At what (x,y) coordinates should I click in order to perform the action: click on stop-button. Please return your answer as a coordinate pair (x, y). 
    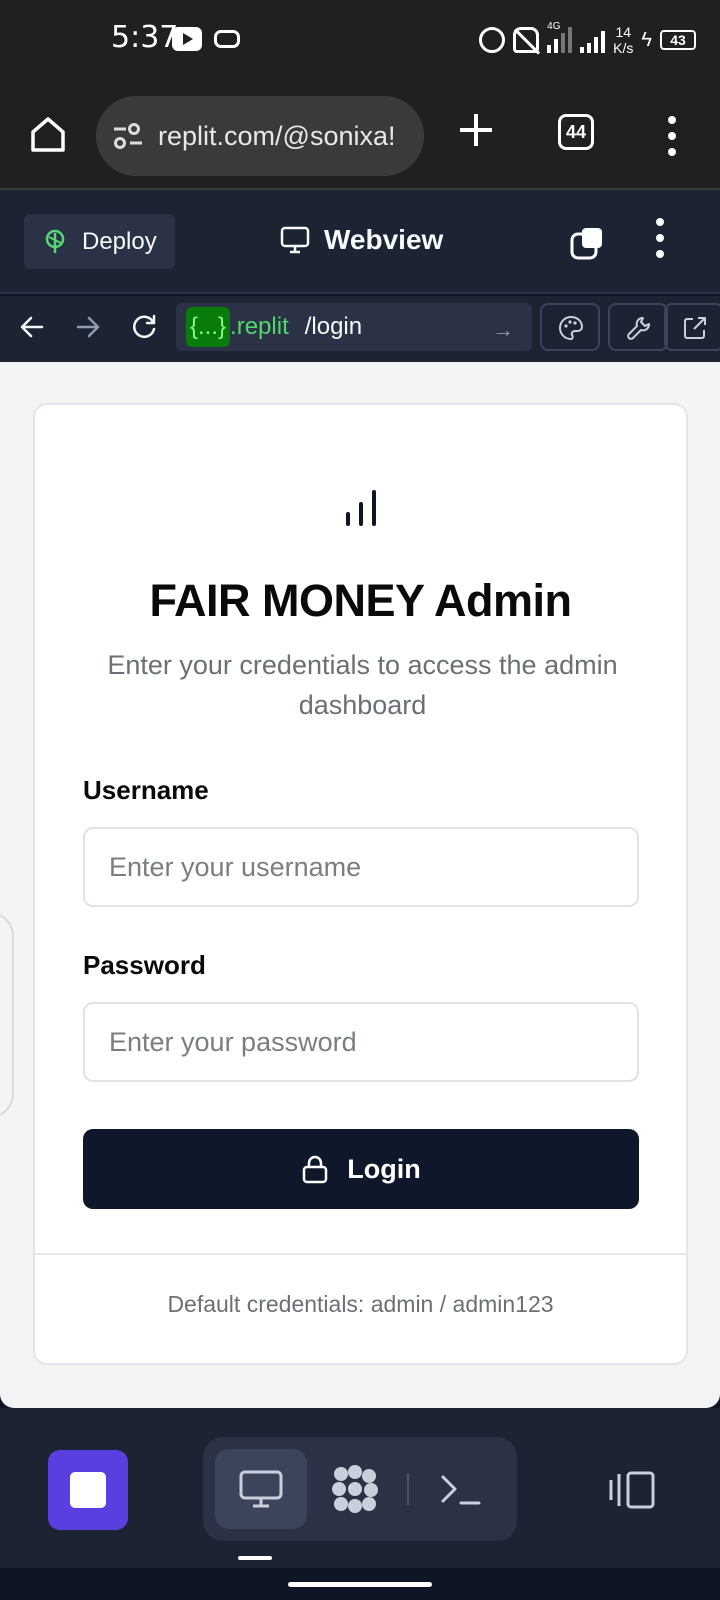
    Looking at the image, I should click on (88, 1490).